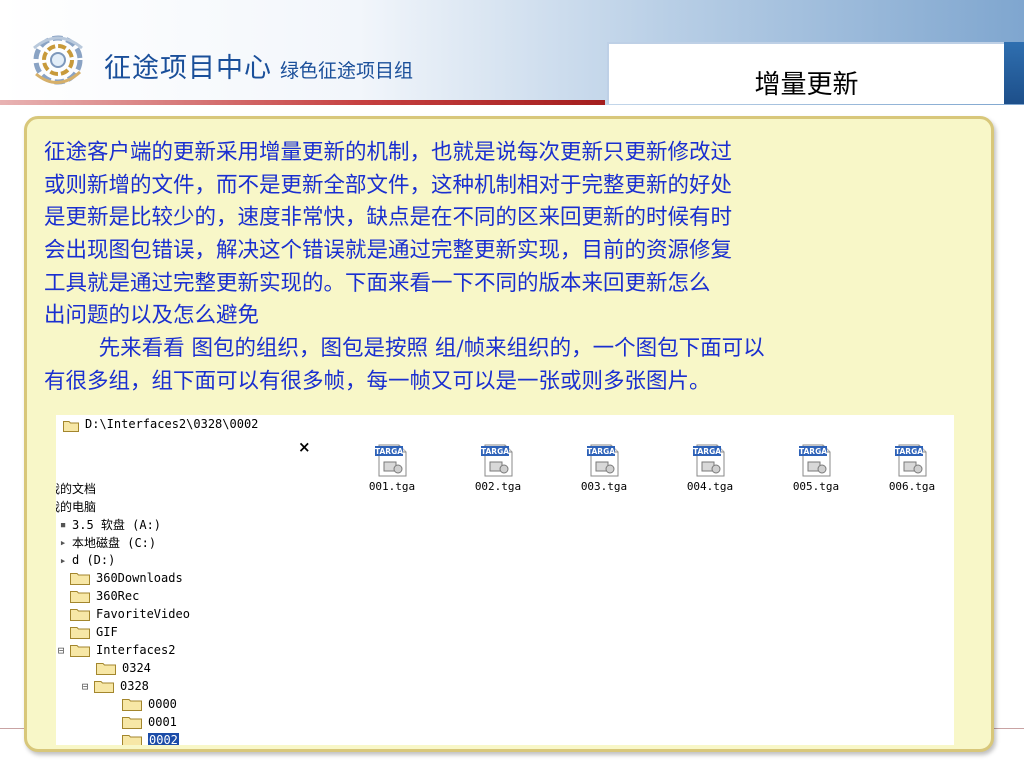 The height and width of the screenshot is (768, 1024). What do you see at coordinates (139, 578) in the screenshot?
I see `tree-item-label: 360Downloads` at bounding box center [139, 578].